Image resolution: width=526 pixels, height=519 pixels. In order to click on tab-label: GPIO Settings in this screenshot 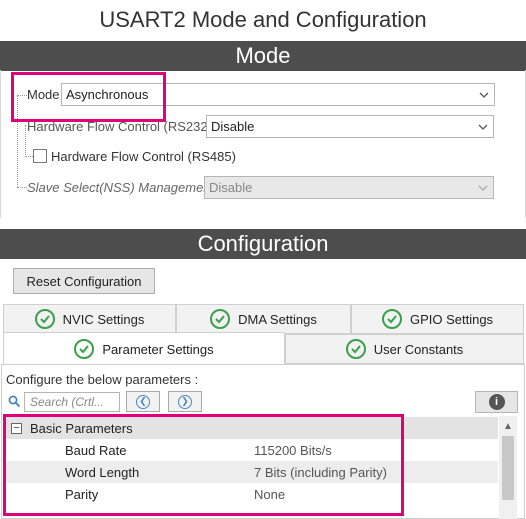, I will do `click(451, 319)`.